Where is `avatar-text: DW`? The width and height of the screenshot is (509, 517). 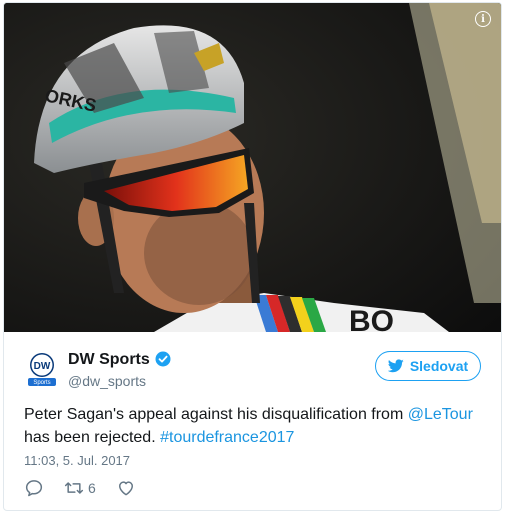
avatar-text: DW is located at coordinates (42, 366).